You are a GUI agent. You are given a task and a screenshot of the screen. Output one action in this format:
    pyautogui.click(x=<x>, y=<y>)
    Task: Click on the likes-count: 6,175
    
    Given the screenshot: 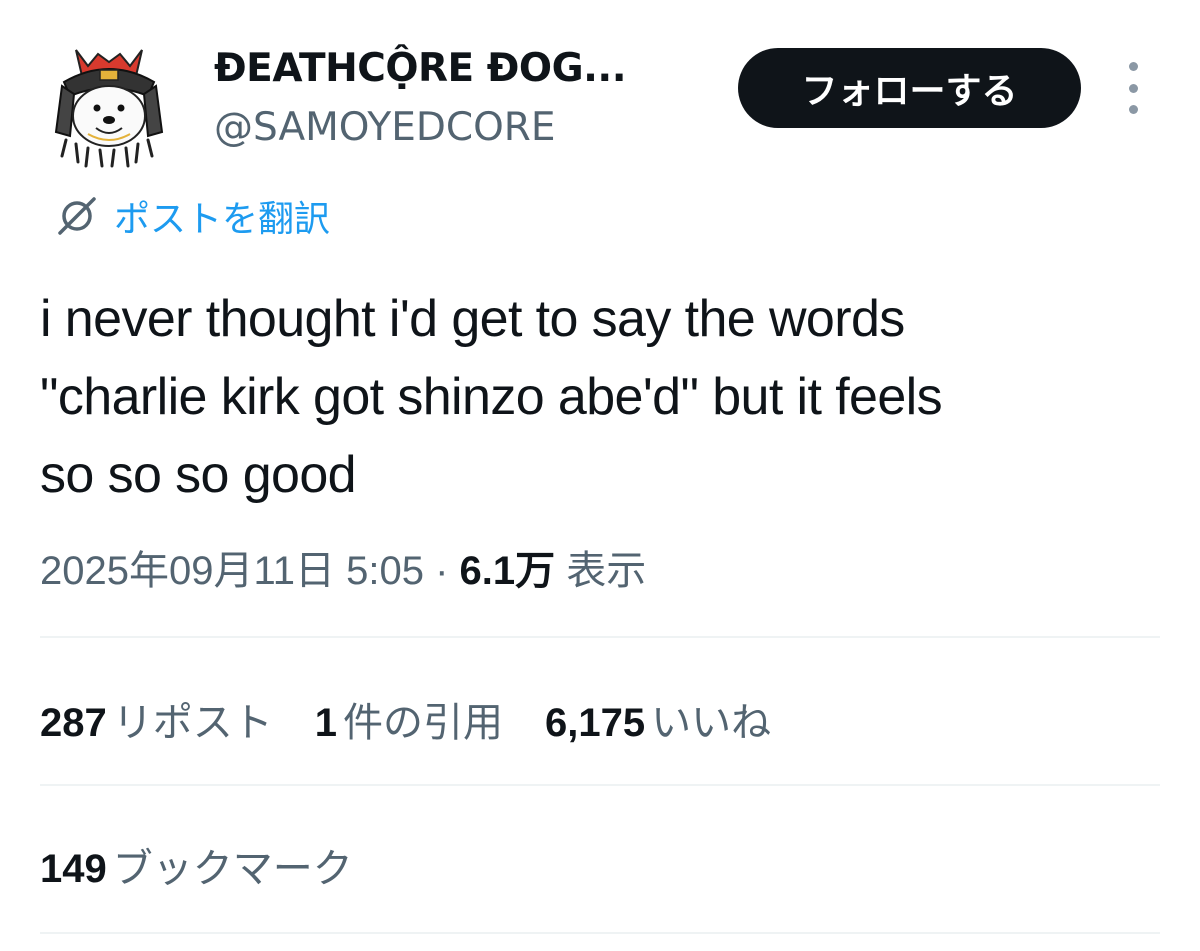 What is the action you would take?
    pyautogui.click(x=595, y=723)
    